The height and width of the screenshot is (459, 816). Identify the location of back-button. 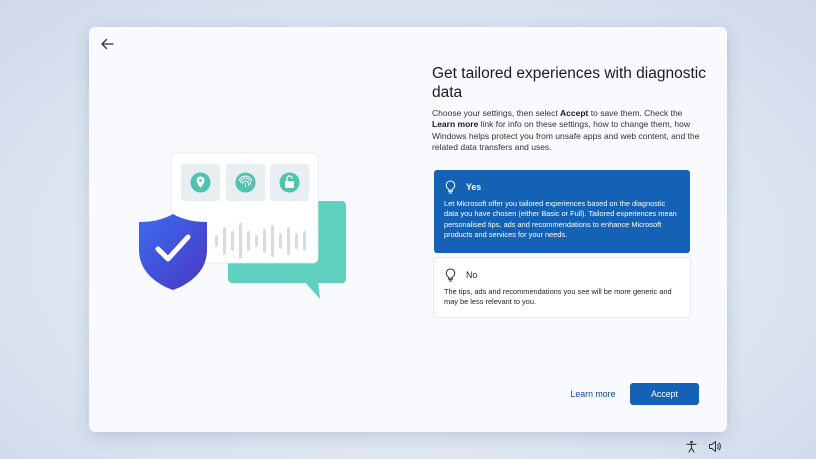
(107, 44).